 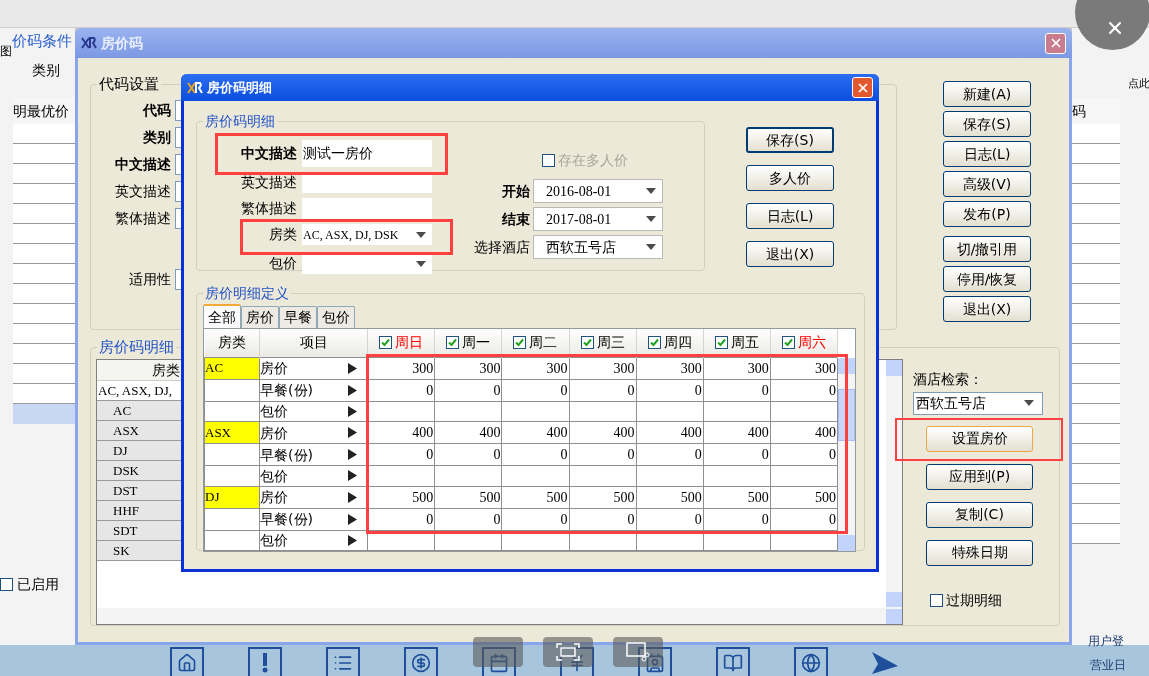 I want to click on input-field: 测试一房价, so click(x=367, y=153).